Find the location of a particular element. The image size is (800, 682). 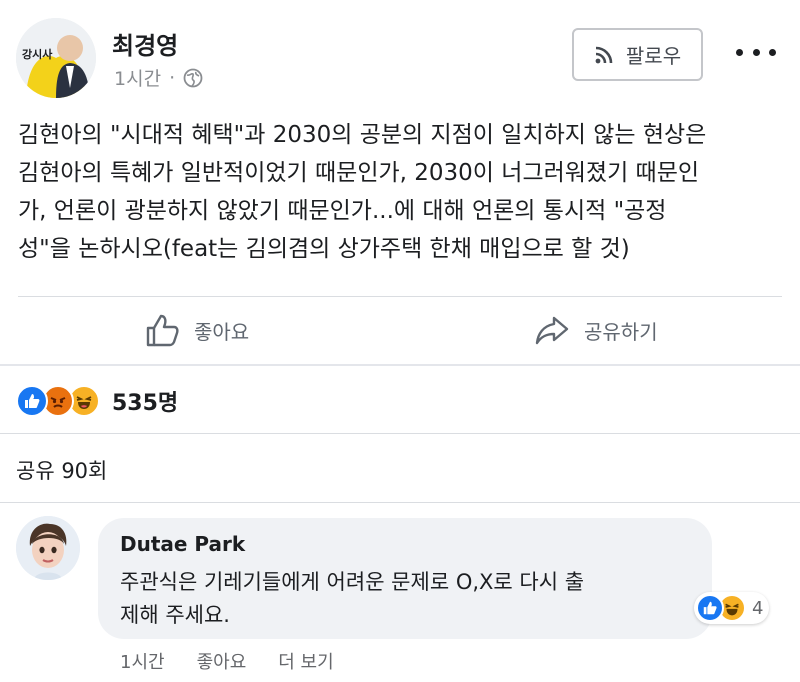

comment-author: Dutae Park is located at coordinates (182, 544).